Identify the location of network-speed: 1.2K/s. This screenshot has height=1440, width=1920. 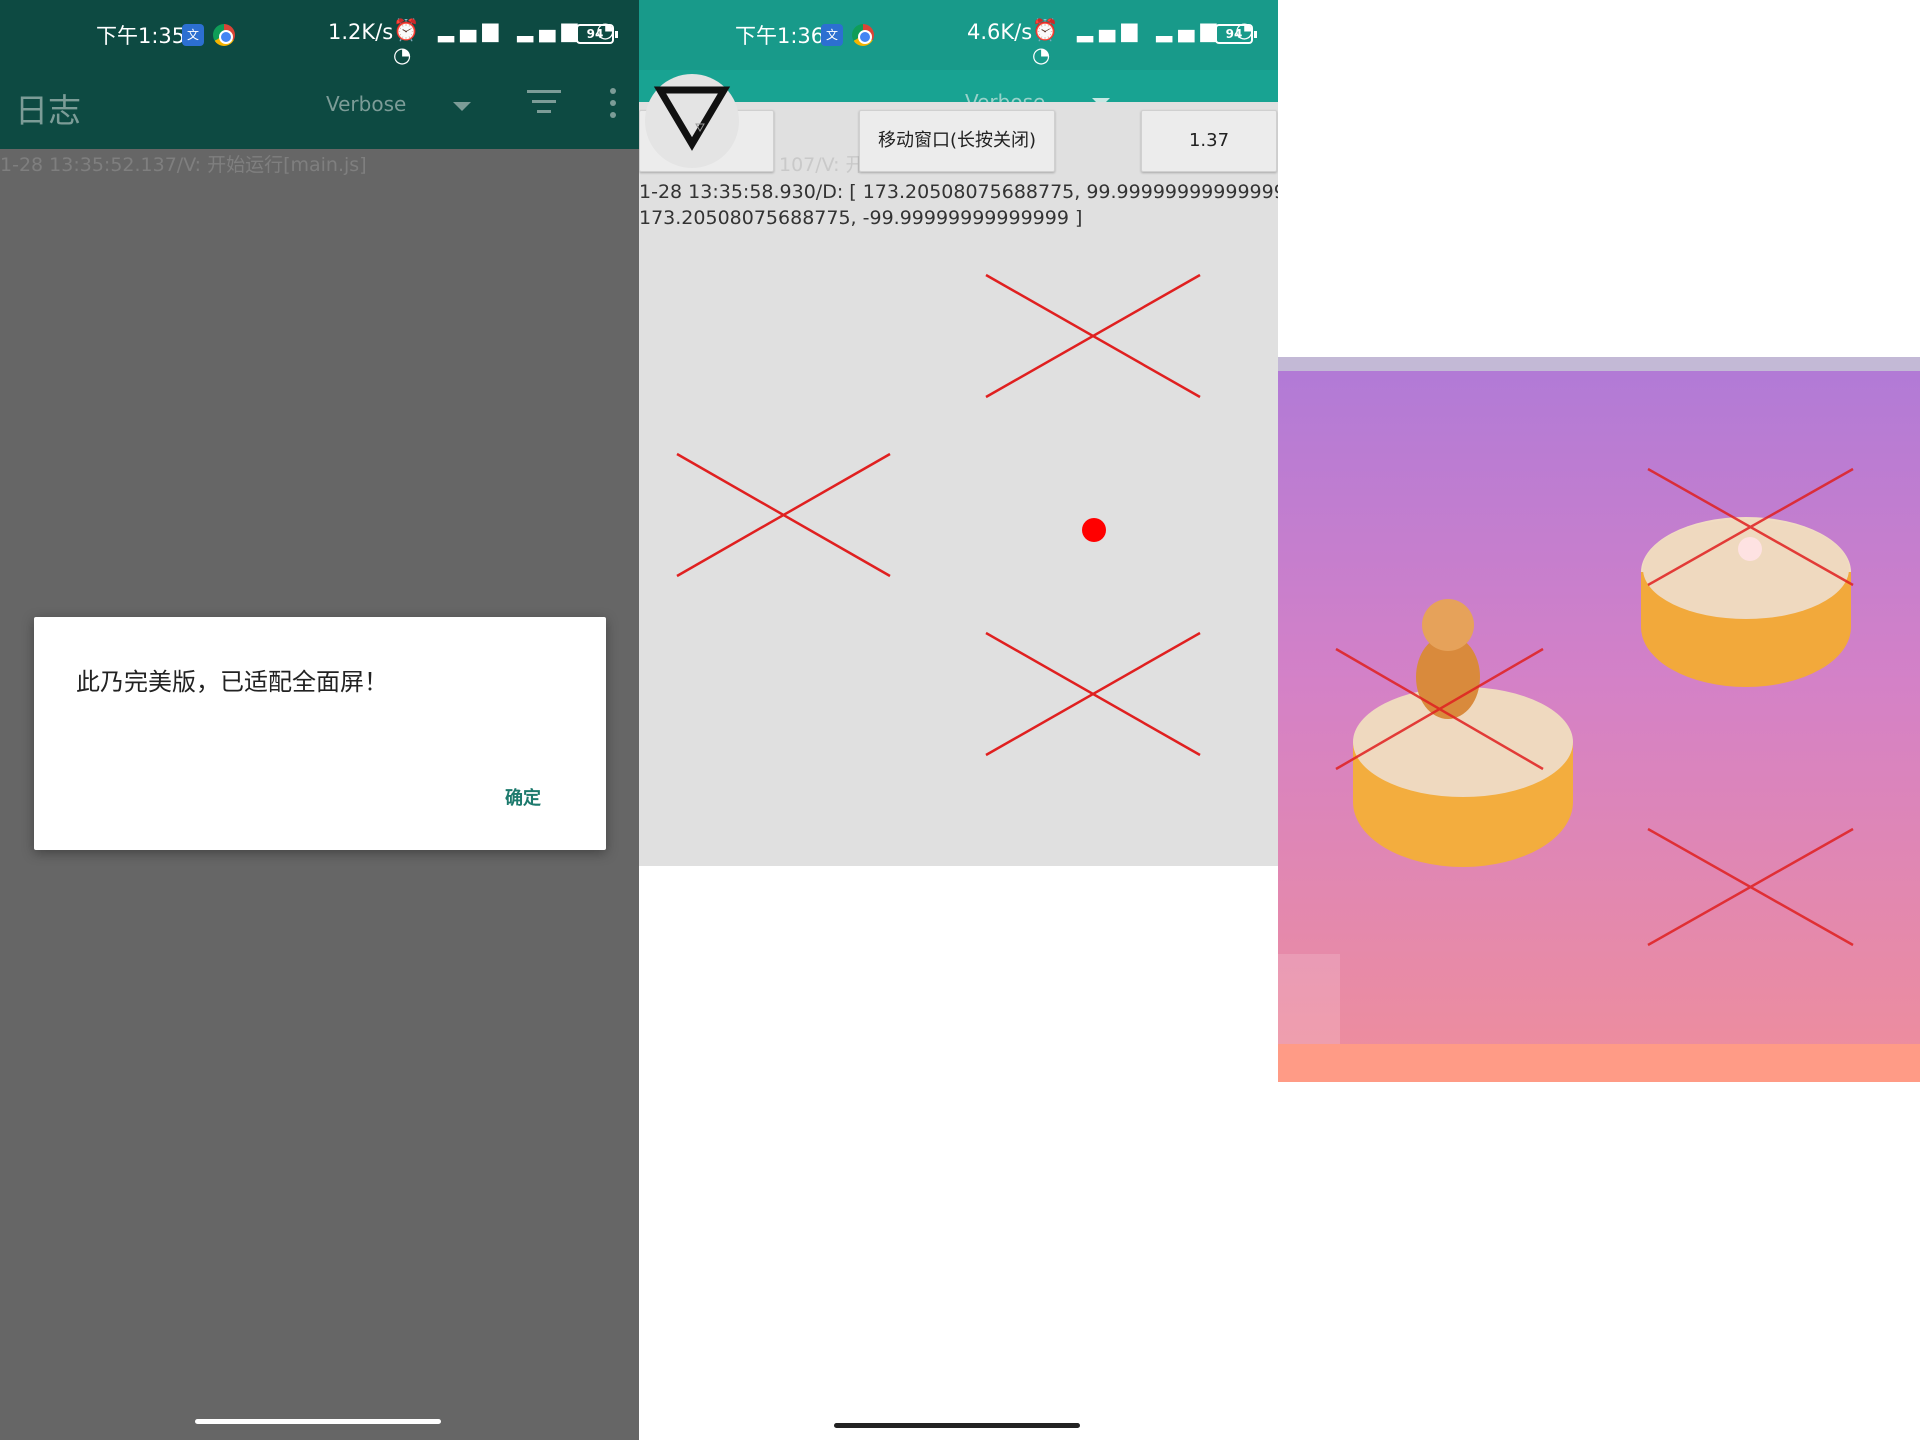
(361, 32).